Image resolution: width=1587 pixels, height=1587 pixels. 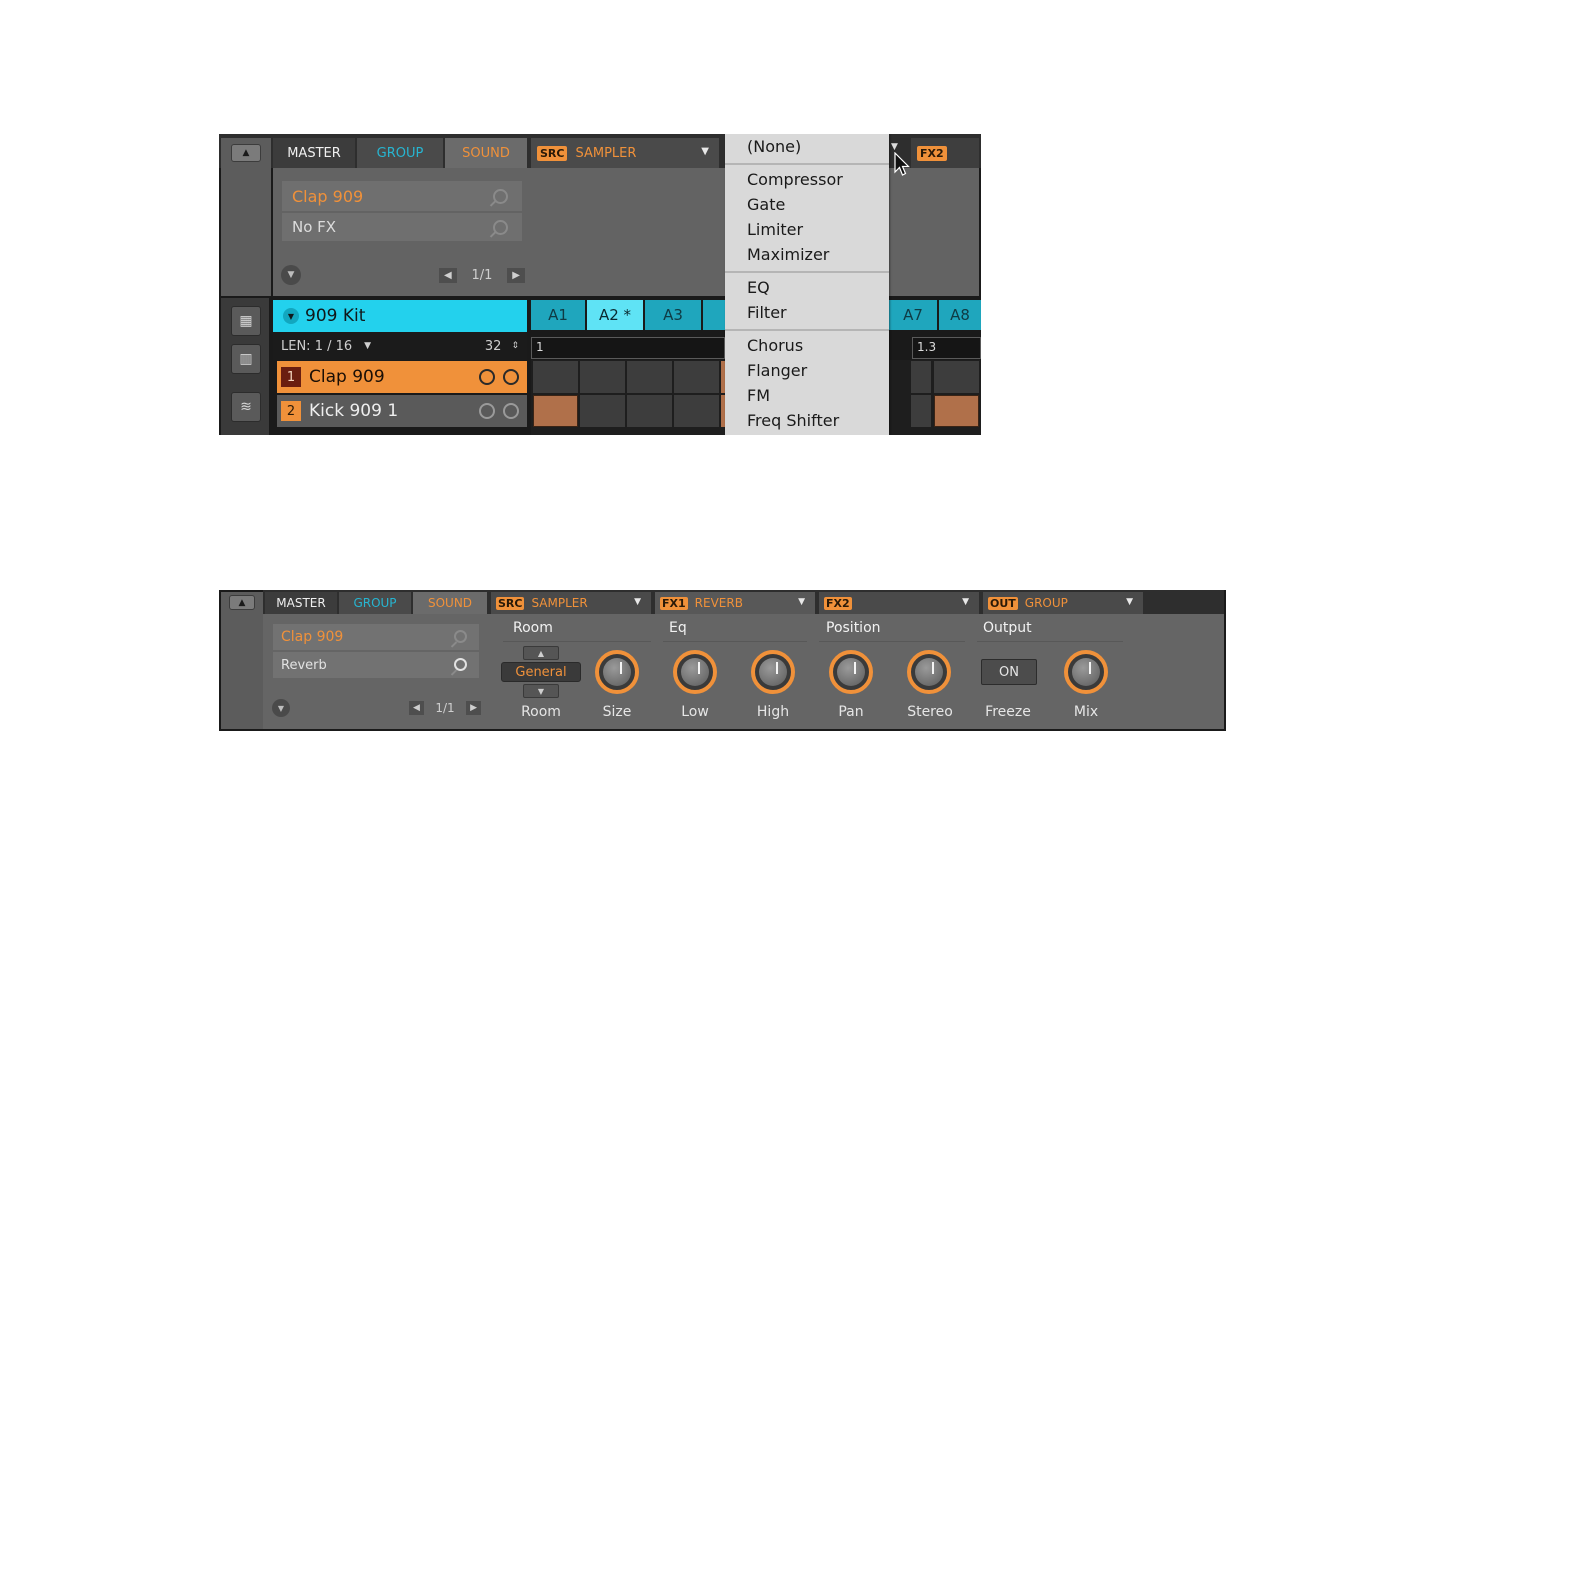 What do you see at coordinates (774, 146) in the screenshot?
I see `menu-item-none: (None)` at bounding box center [774, 146].